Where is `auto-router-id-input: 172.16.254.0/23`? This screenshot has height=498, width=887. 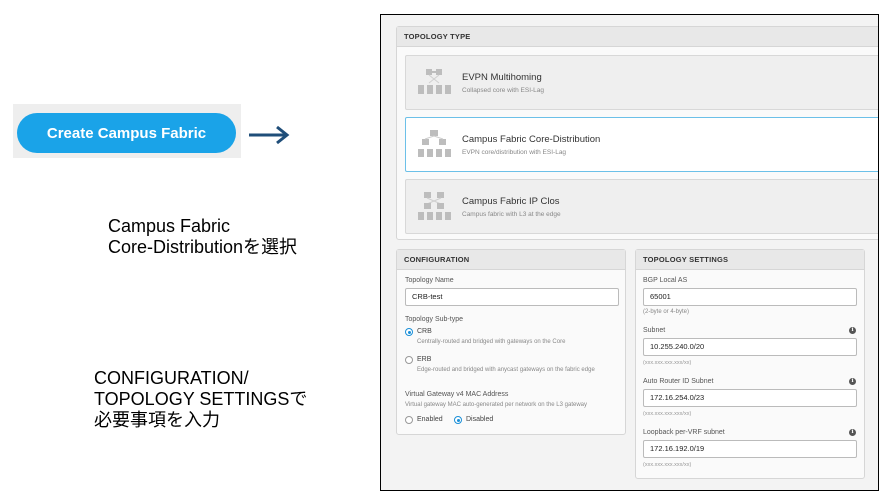
auto-router-id-input: 172.16.254.0/23 is located at coordinates (750, 398).